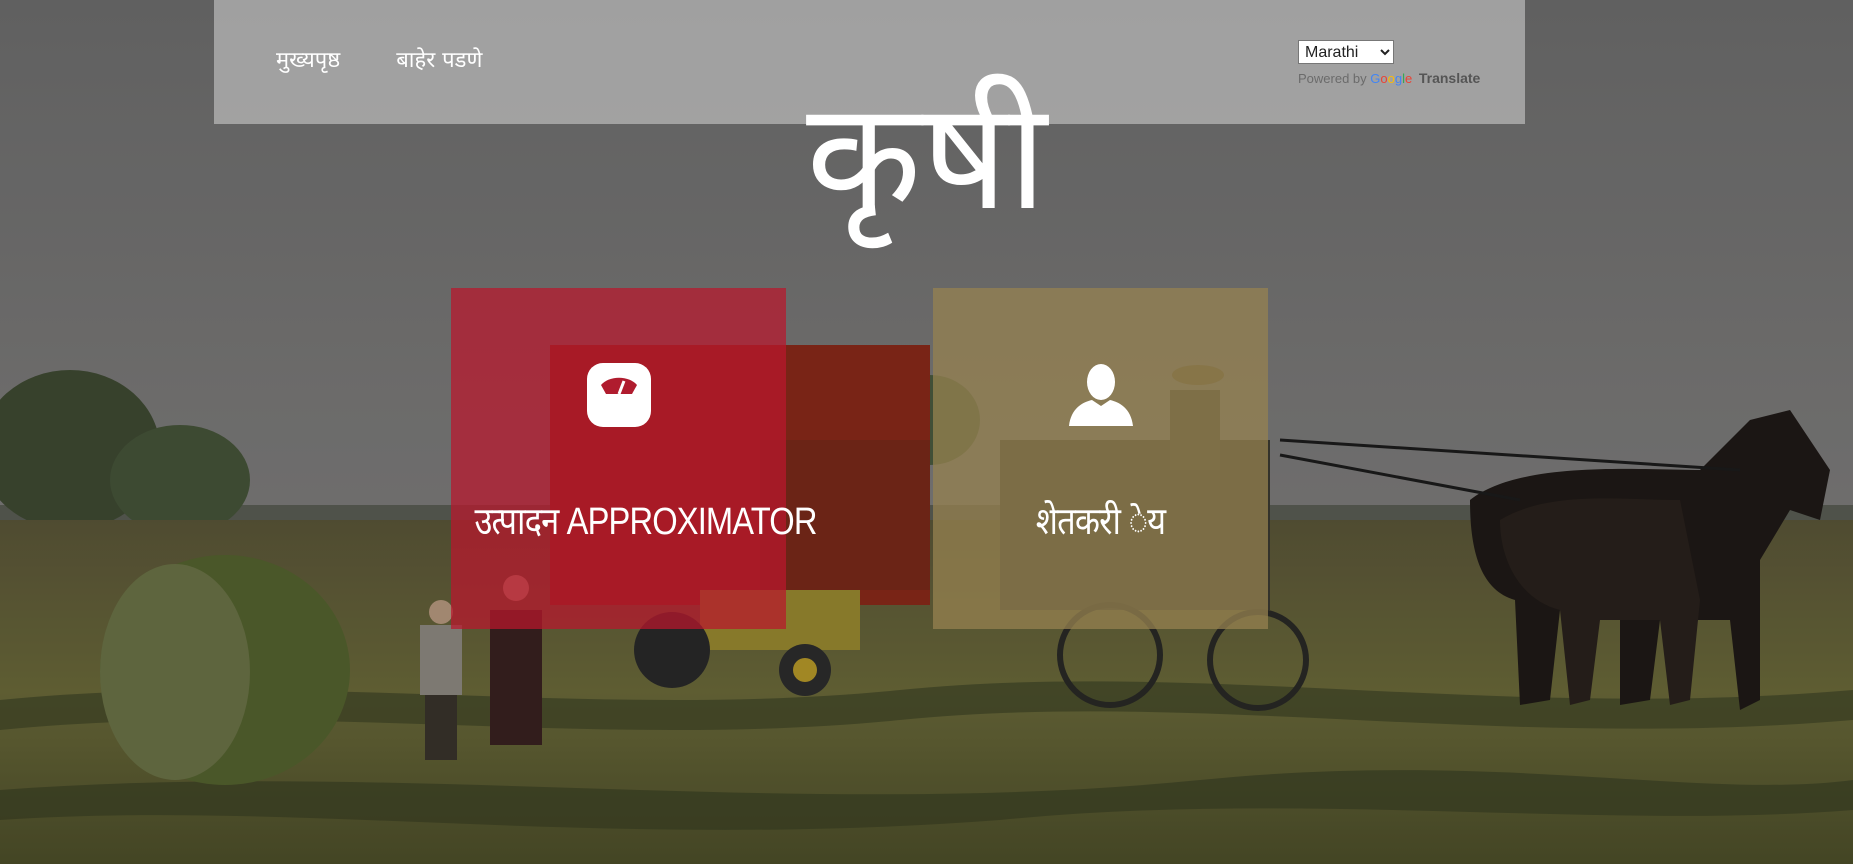  What do you see at coordinates (439, 59) in the screenshot?
I see `nav-link-logout: बाहेर पडणे` at bounding box center [439, 59].